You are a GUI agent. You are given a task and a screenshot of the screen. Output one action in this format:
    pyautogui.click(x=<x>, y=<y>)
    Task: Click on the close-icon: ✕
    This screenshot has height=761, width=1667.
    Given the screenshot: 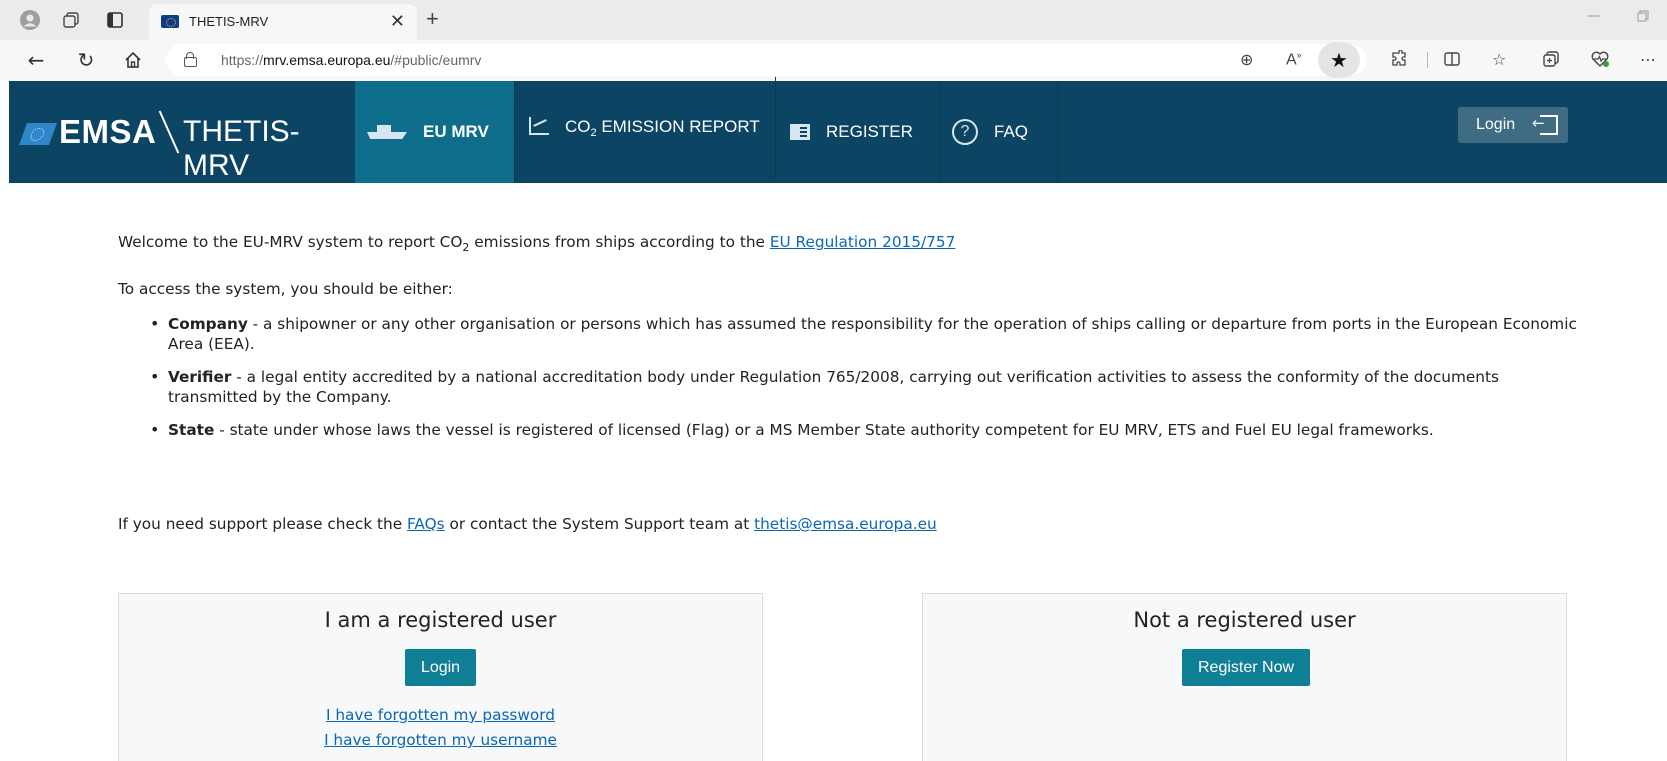 What is the action you would take?
    pyautogui.click(x=397, y=21)
    